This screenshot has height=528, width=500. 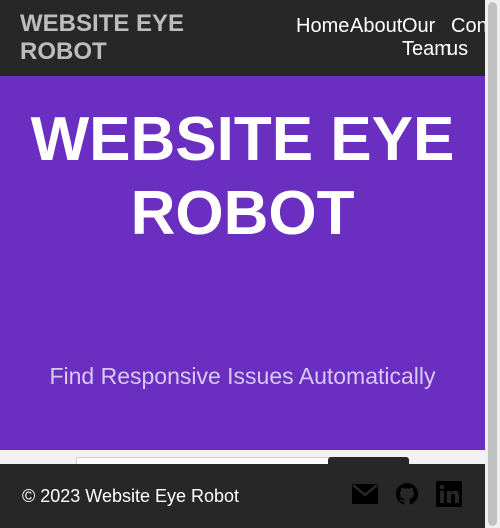 What do you see at coordinates (131, 496) in the screenshot?
I see `copyright-text: © 2023 Website Eye Robot` at bounding box center [131, 496].